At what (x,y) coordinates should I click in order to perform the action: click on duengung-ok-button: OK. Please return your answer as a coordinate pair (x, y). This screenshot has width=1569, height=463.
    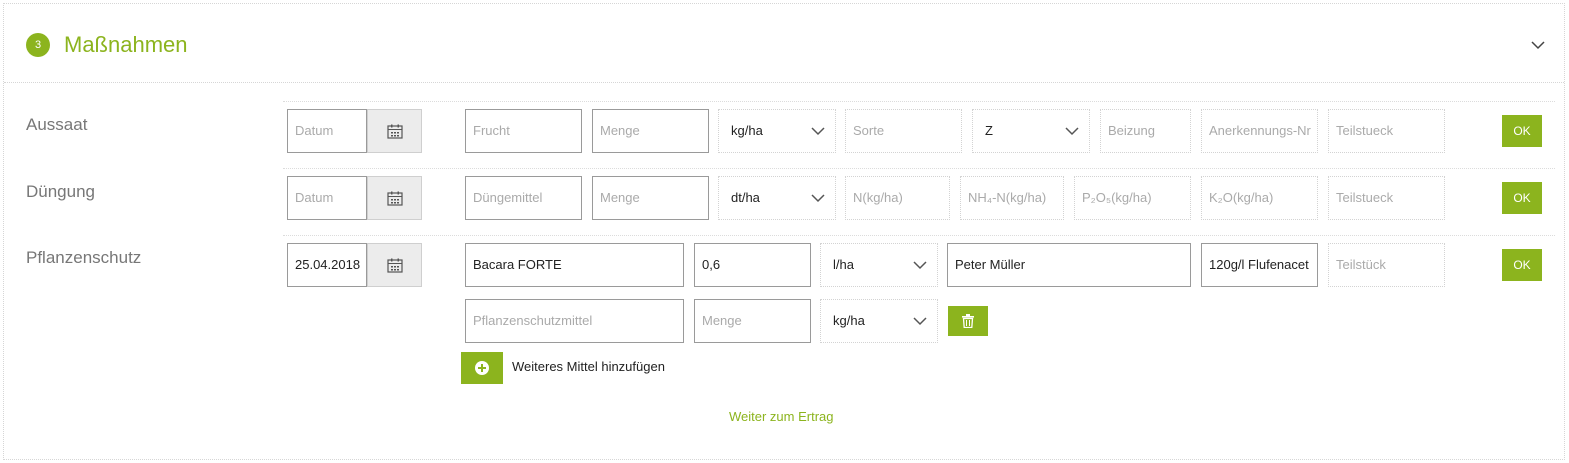
    Looking at the image, I should click on (1522, 198).